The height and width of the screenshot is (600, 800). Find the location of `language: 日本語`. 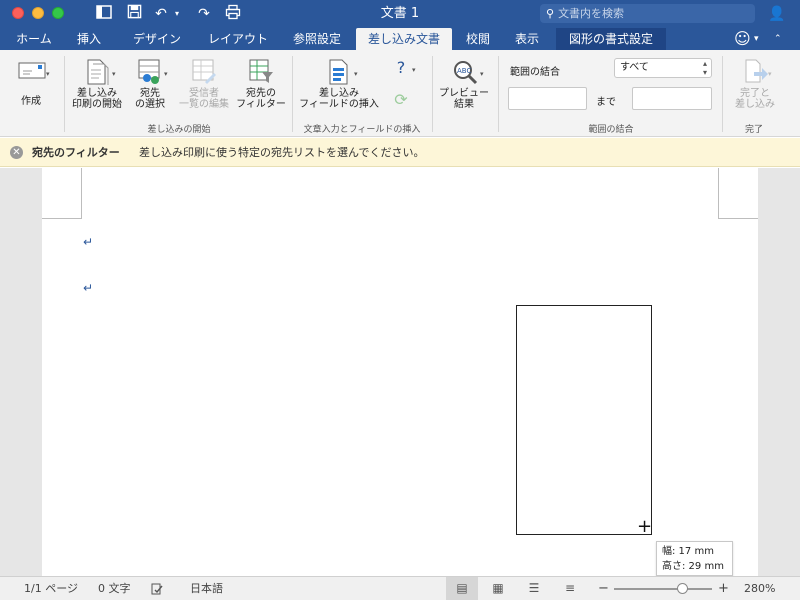

language: 日本語 is located at coordinates (206, 588).